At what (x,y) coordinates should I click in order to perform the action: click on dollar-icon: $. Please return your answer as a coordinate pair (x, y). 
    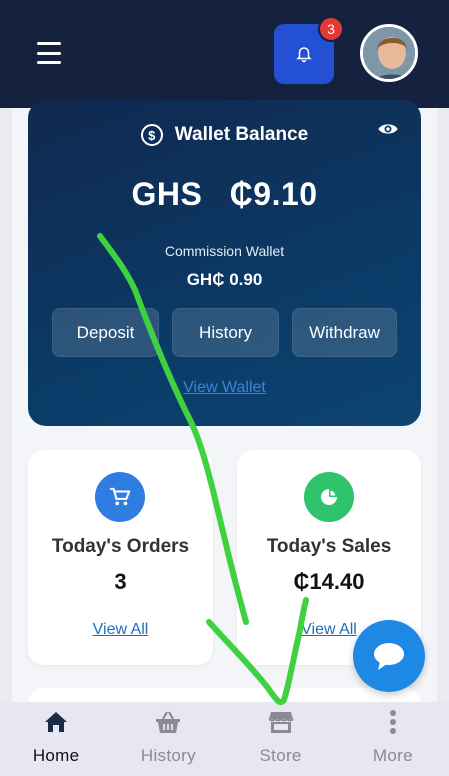
    Looking at the image, I should click on (151, 135).